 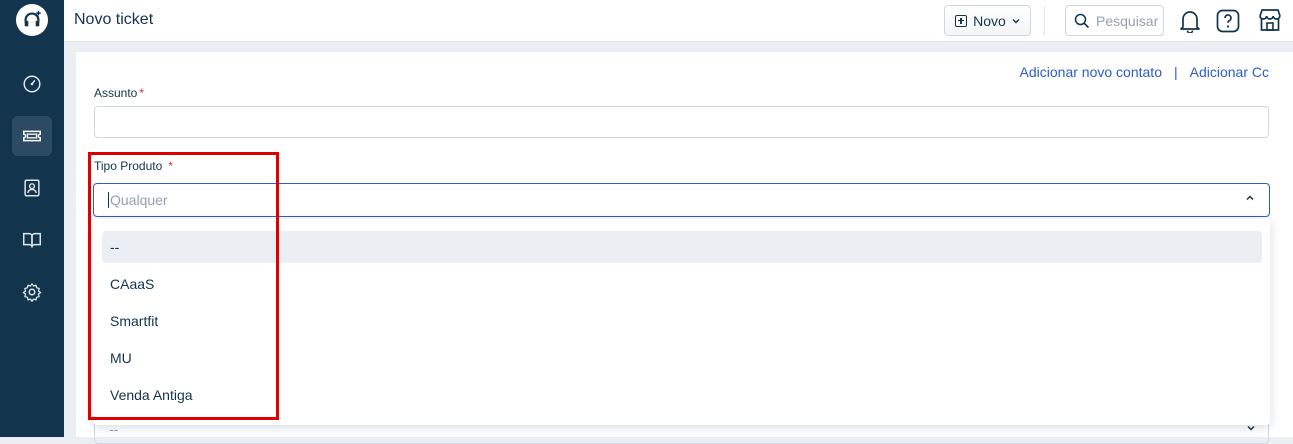 I want to click on sidebar-item-knowledge-base, so click(x=32, y=240).